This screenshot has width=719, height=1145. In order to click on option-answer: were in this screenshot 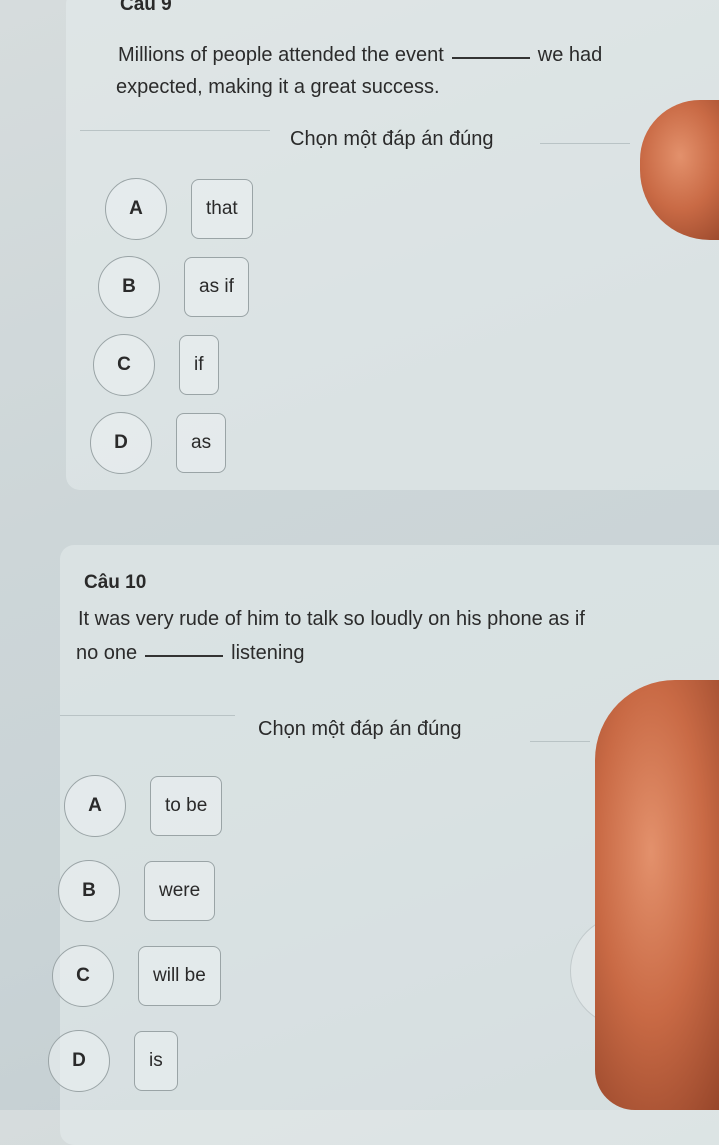, I will do `click(180, 891)`.